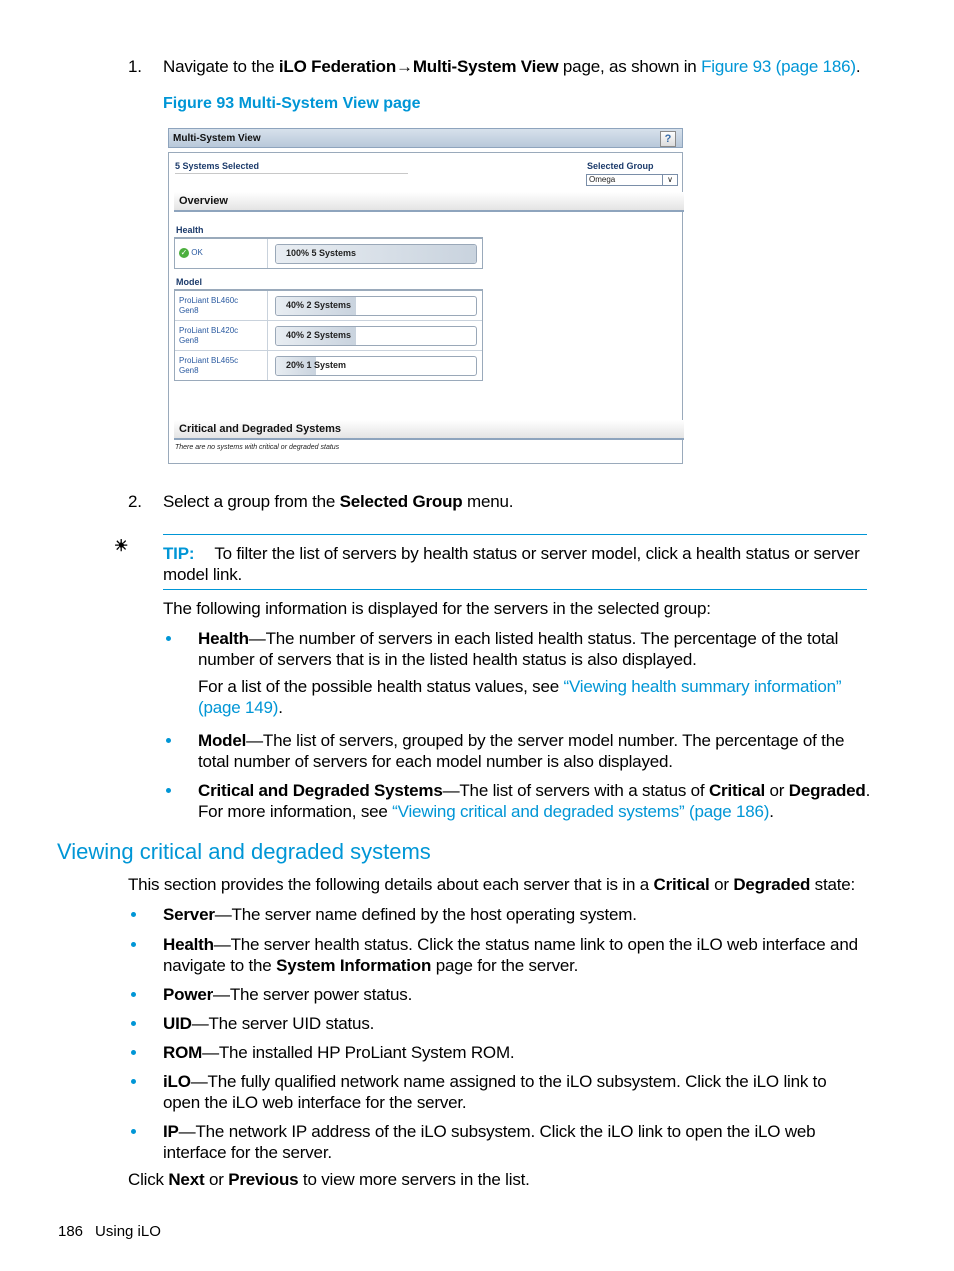  Describe the element at coordinates (209, 330) in the screenshot. I see `model-name: ProLiant BL420c` at that location.